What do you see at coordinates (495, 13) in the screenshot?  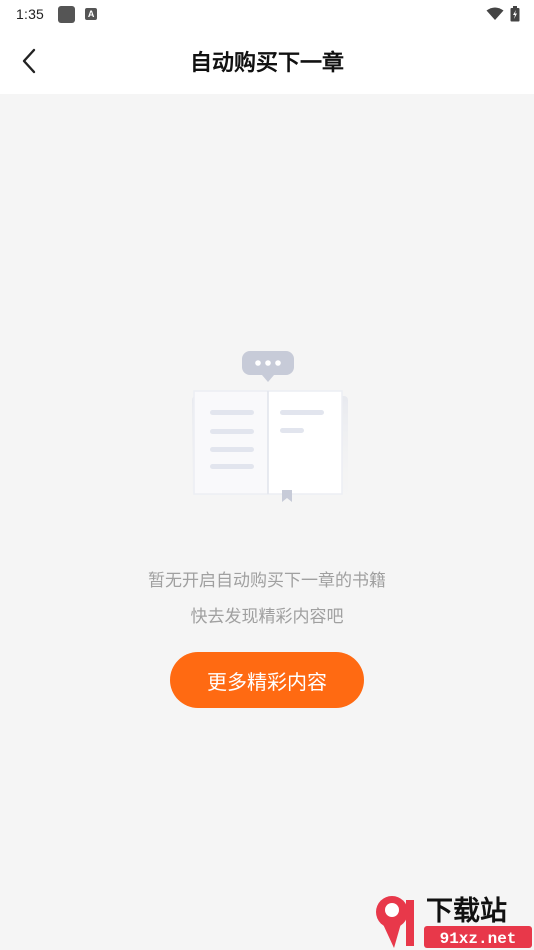 I see `wifi-icon` at bounding box center [495, 13].